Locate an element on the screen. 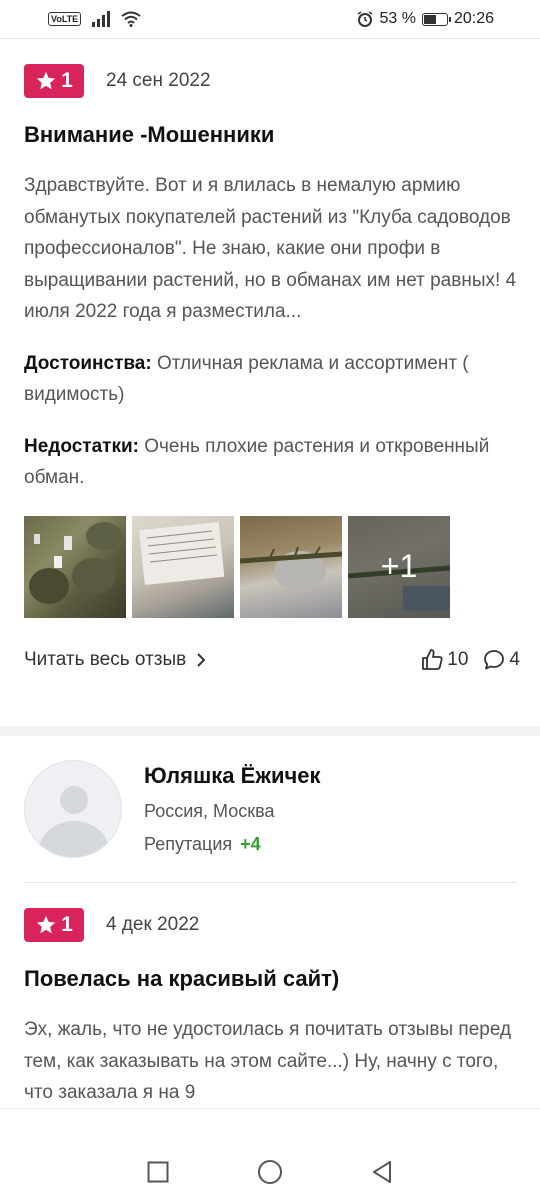  recents-button is located at coordinates (158, 1172).